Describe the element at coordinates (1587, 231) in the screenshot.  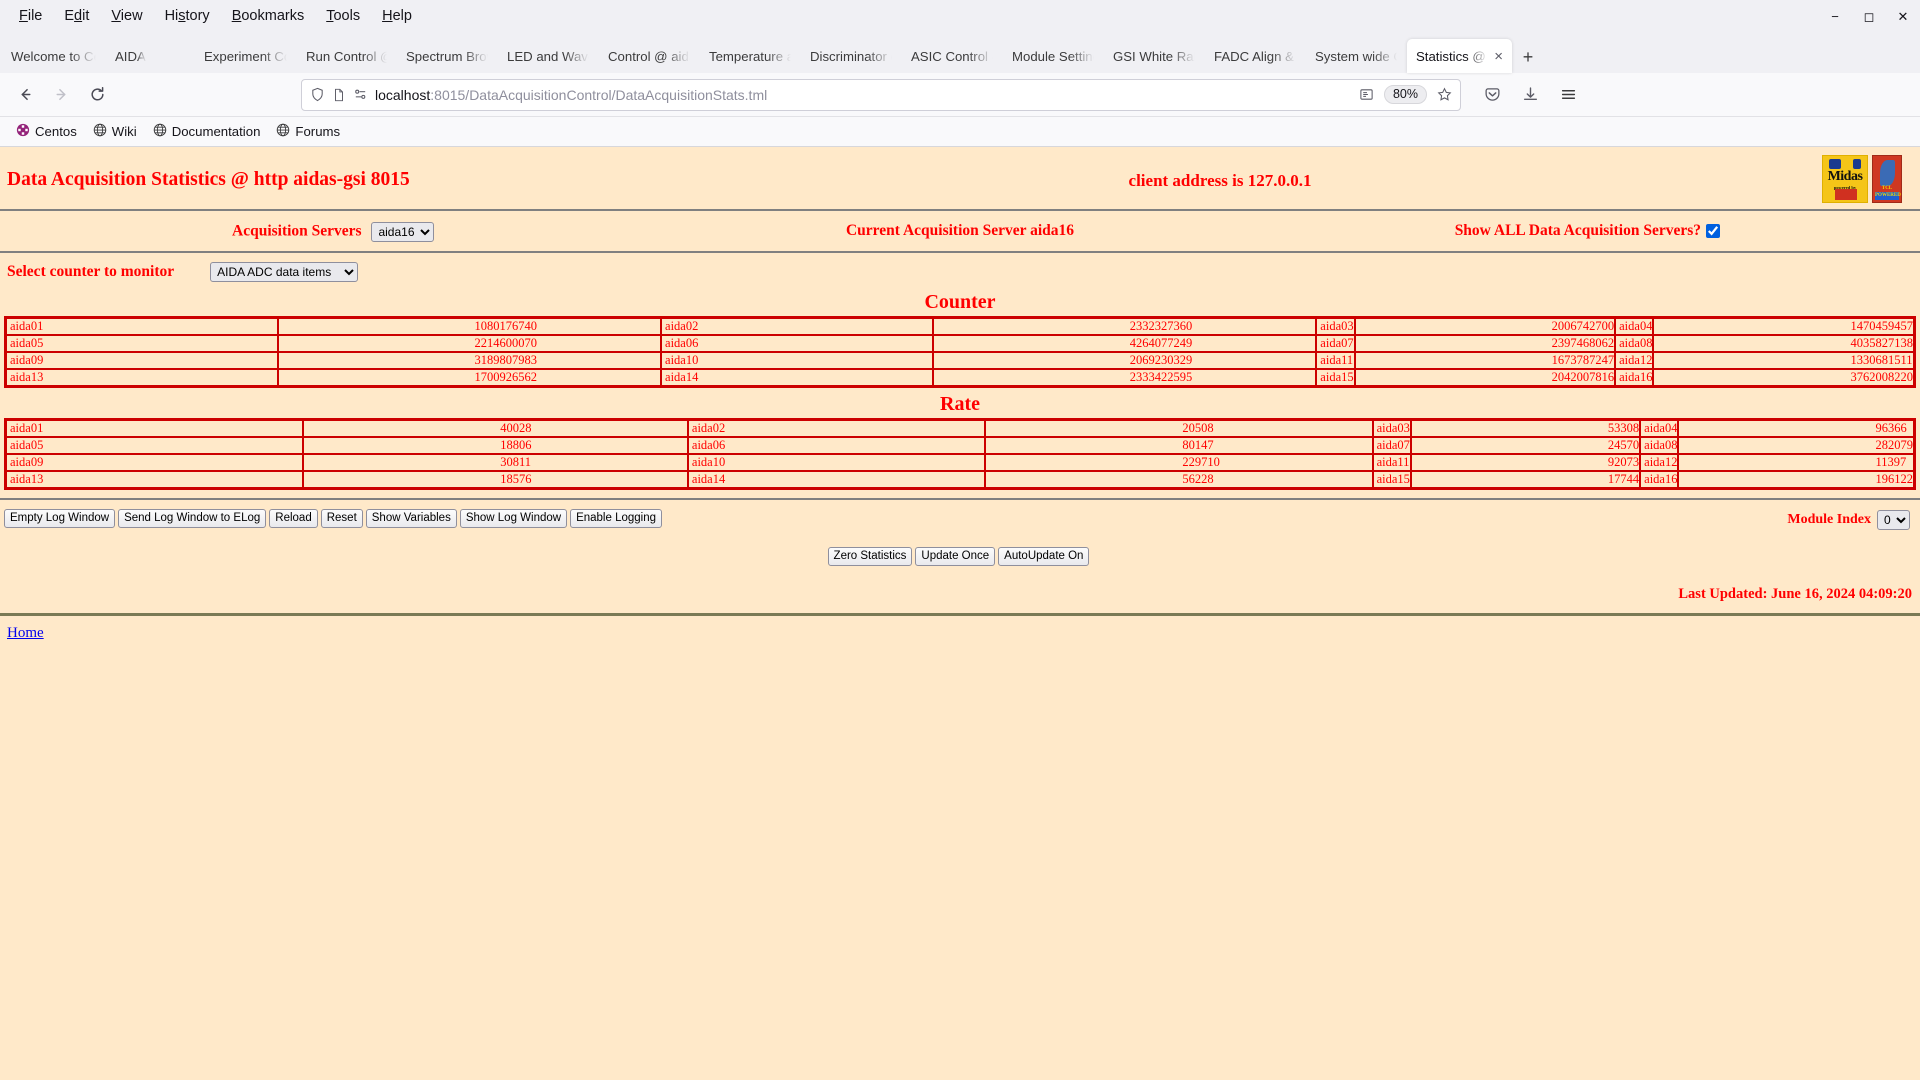
I see `show-all-servers-group: Show ALL Data Acquisition Servers?` at that location.